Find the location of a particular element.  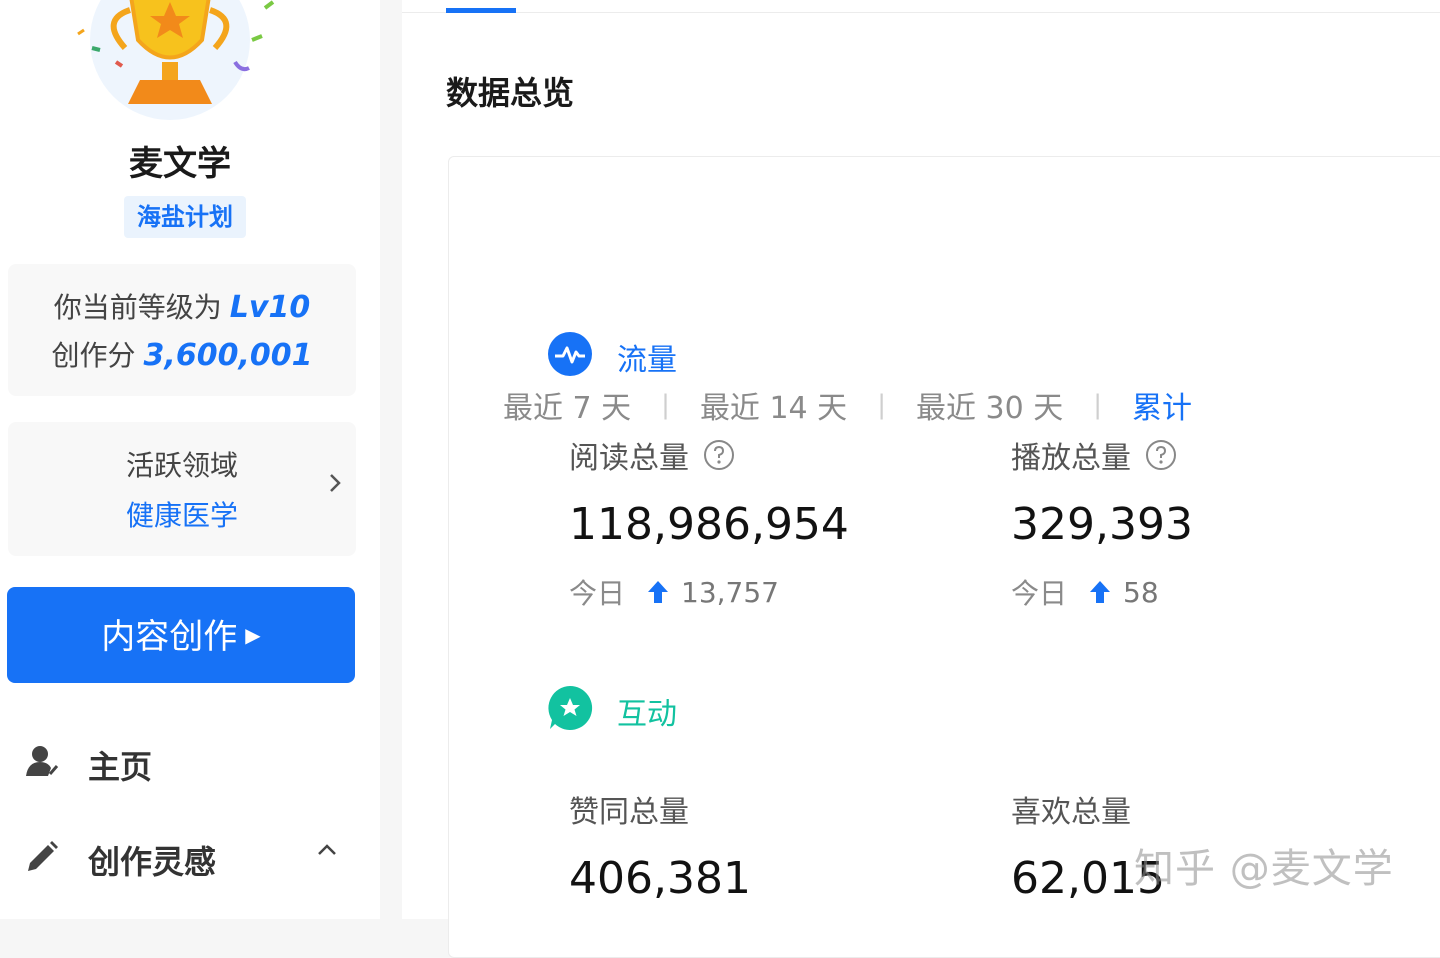

trophy-icon is located at coordinates (176, 60).